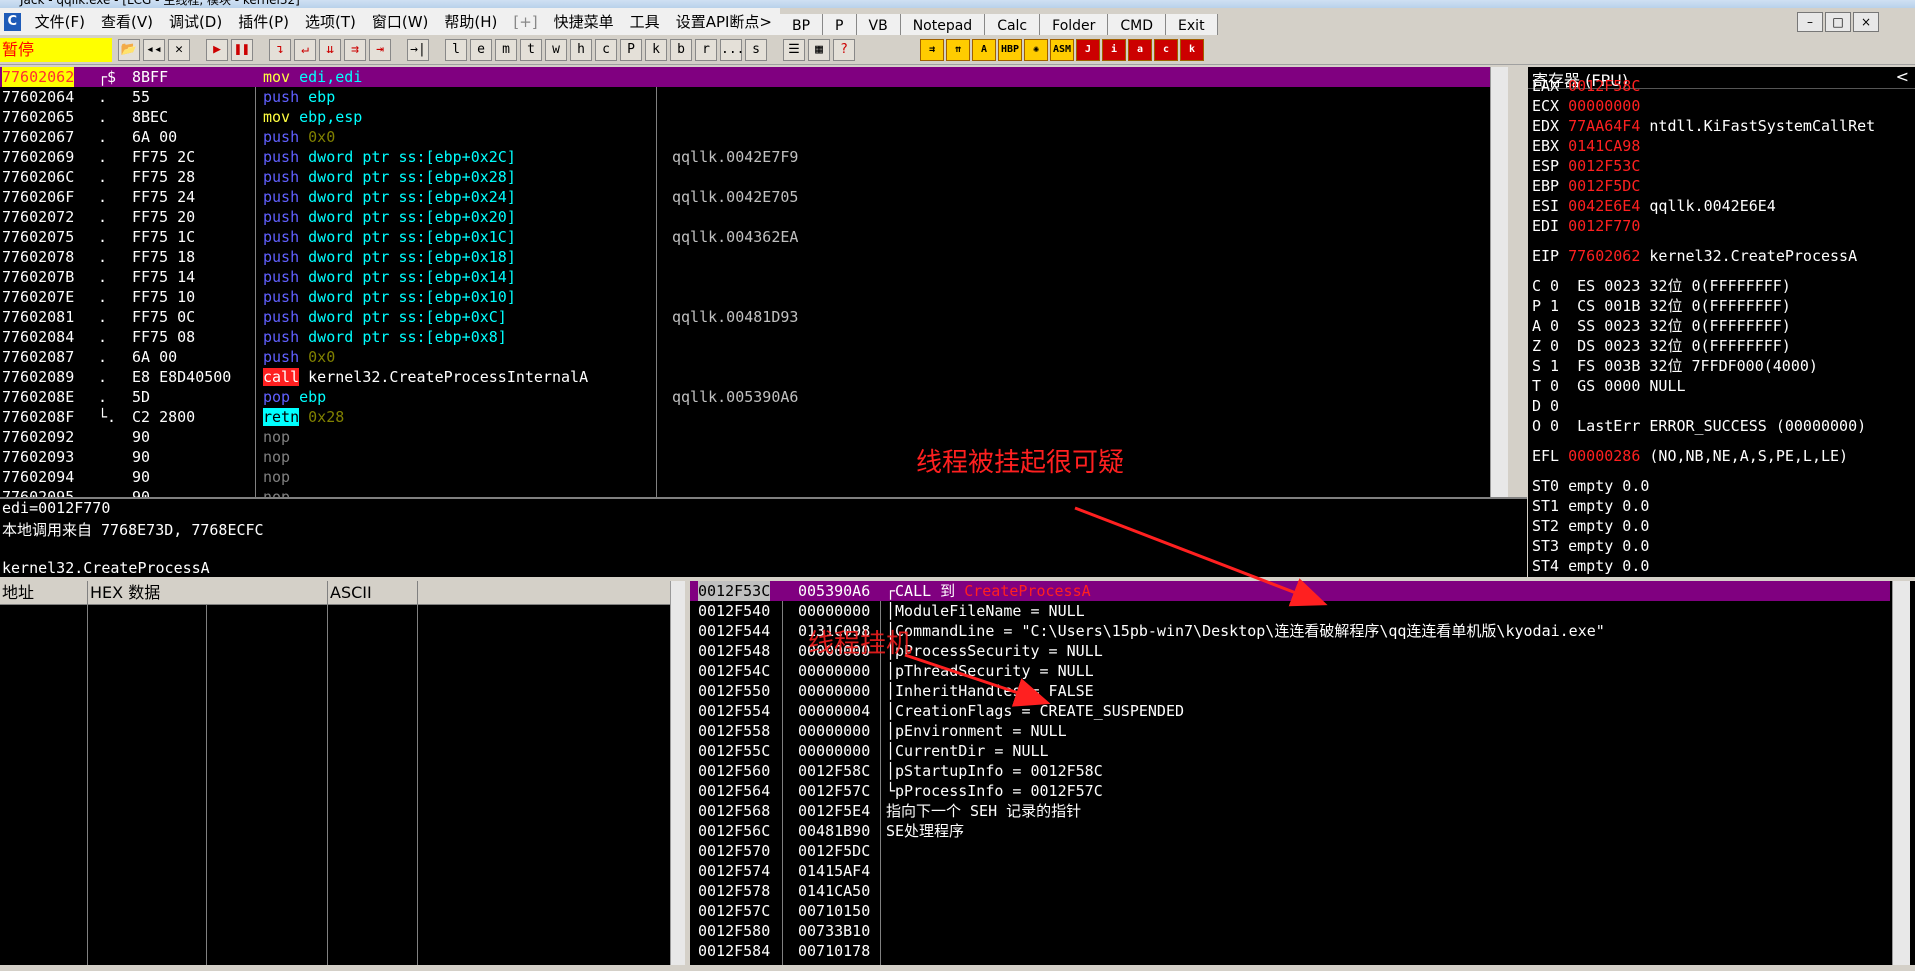  Describe the element at coordinates (1290, 811) in the screenshot. I see `stack-row: 0012F568 0012F5E4 指向下一个 SEH 记录的指针` at that location.